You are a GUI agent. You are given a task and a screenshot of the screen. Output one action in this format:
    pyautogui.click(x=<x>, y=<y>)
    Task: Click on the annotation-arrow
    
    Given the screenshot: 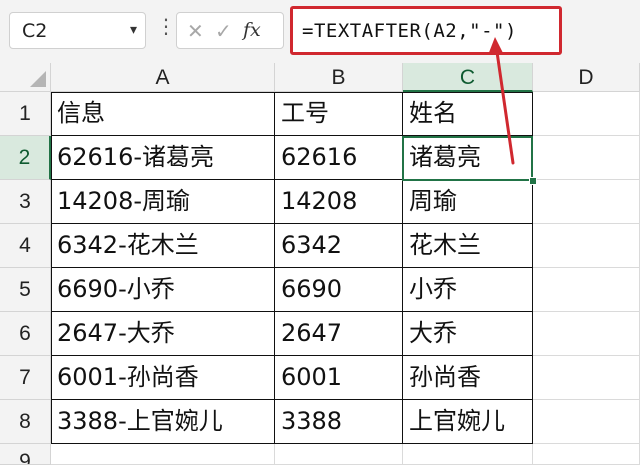 What is the action you would take?
    pyautogui.click(x=501, y=101)
    